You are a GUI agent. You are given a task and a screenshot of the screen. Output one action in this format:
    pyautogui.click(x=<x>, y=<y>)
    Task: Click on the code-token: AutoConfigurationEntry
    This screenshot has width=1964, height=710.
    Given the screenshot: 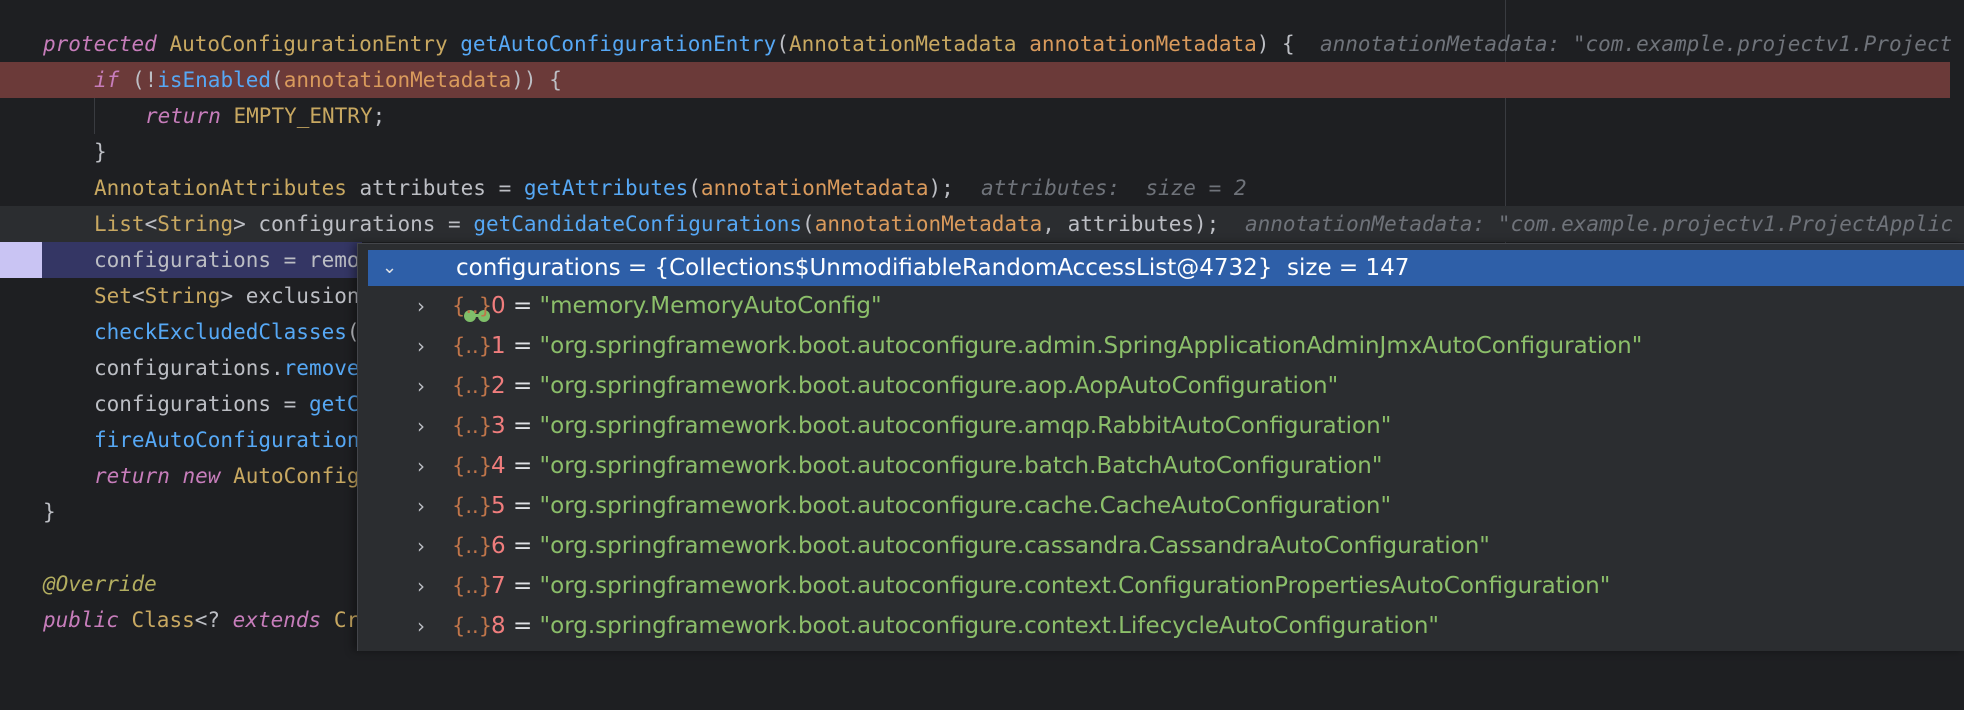 What is the action you would take?
    pyautogui.click(x=315, y=44)
    